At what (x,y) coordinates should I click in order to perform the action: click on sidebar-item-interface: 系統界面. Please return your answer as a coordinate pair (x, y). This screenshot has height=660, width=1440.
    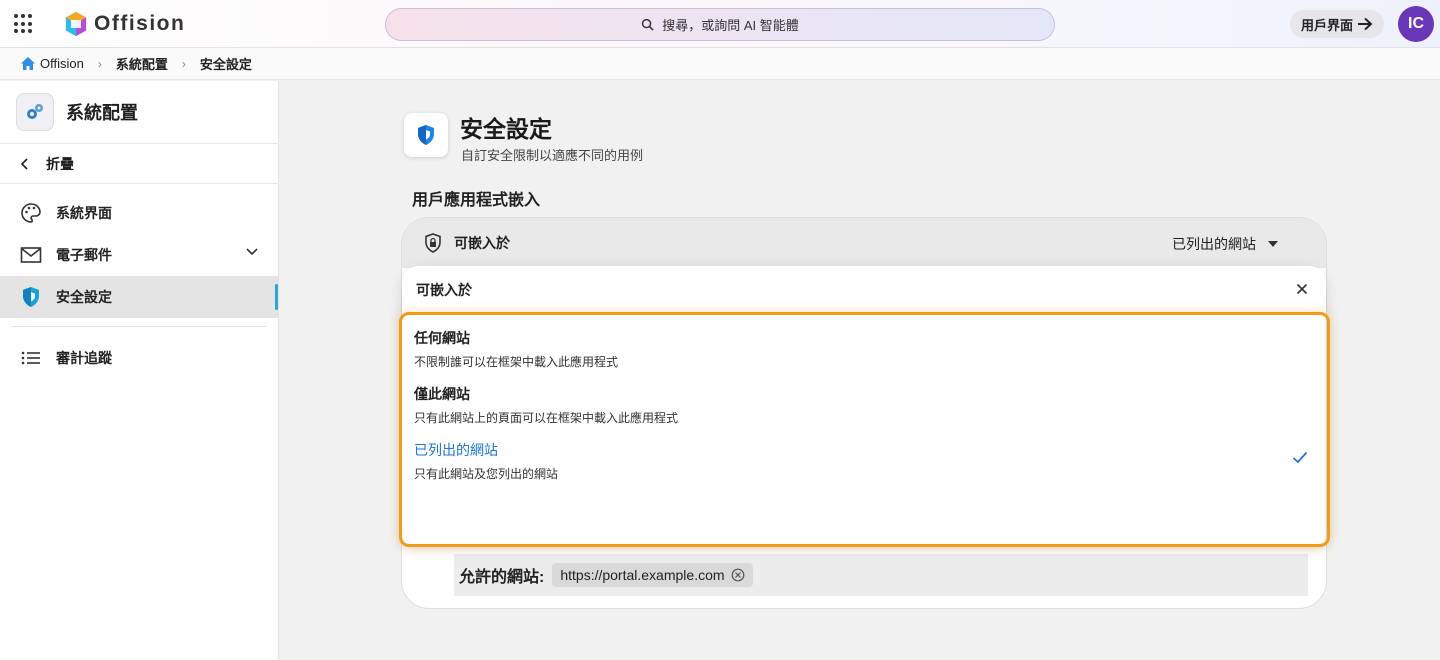
    Looking at the image, I should click on (139, 213).